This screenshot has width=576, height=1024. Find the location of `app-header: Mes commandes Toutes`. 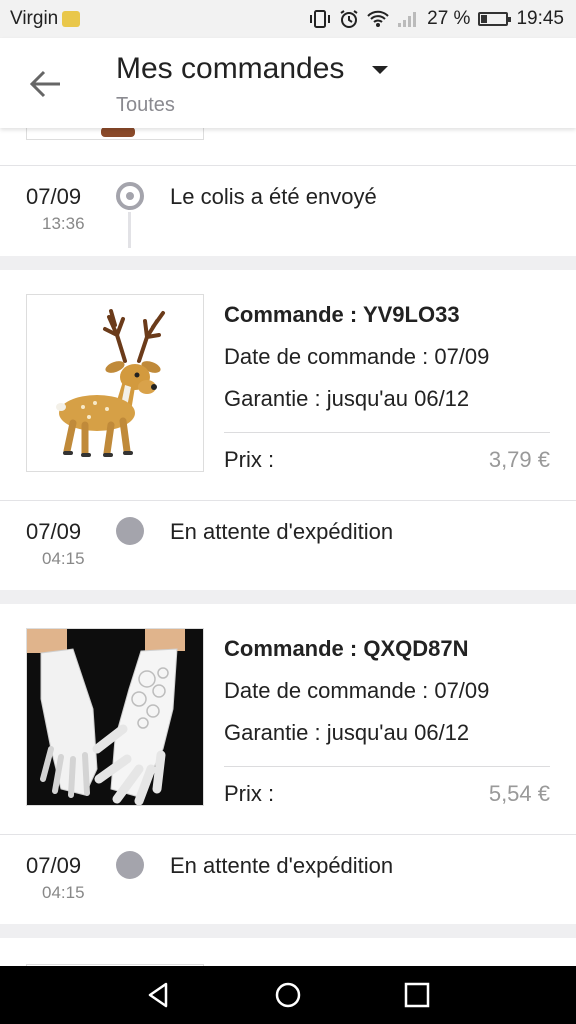

app-header: Mes commandes Toutes is located at coordinates (288, 83).